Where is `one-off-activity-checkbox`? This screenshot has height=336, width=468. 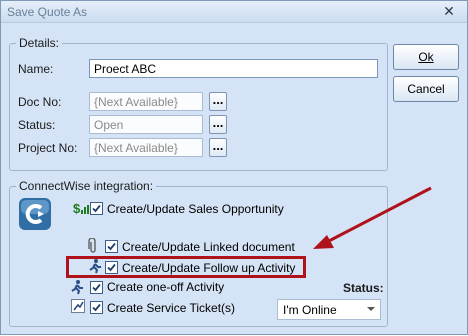 one-off-activity-checkbox is located at coordinates (96, 287).